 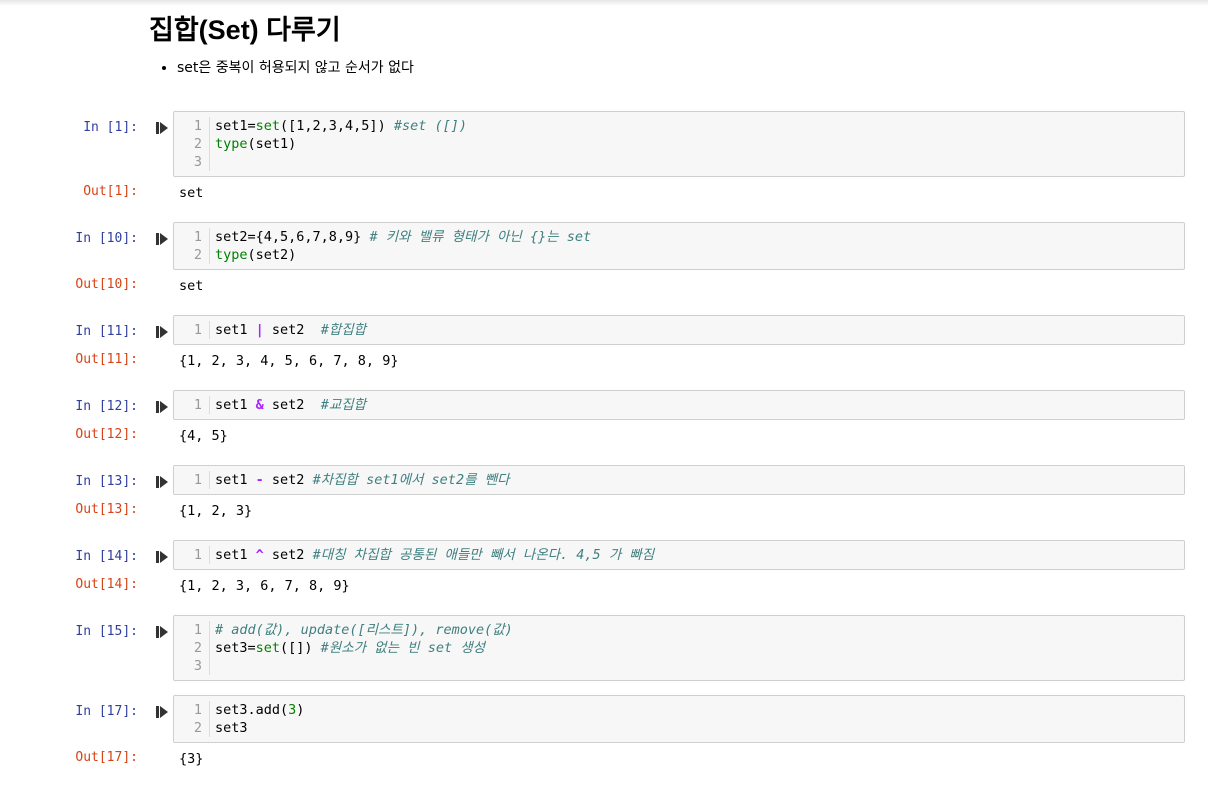 What do you see at coordinates (106, 631) in the screenshot?
I see `in-prompt: In [15]:` at bounding box center [106, 631].